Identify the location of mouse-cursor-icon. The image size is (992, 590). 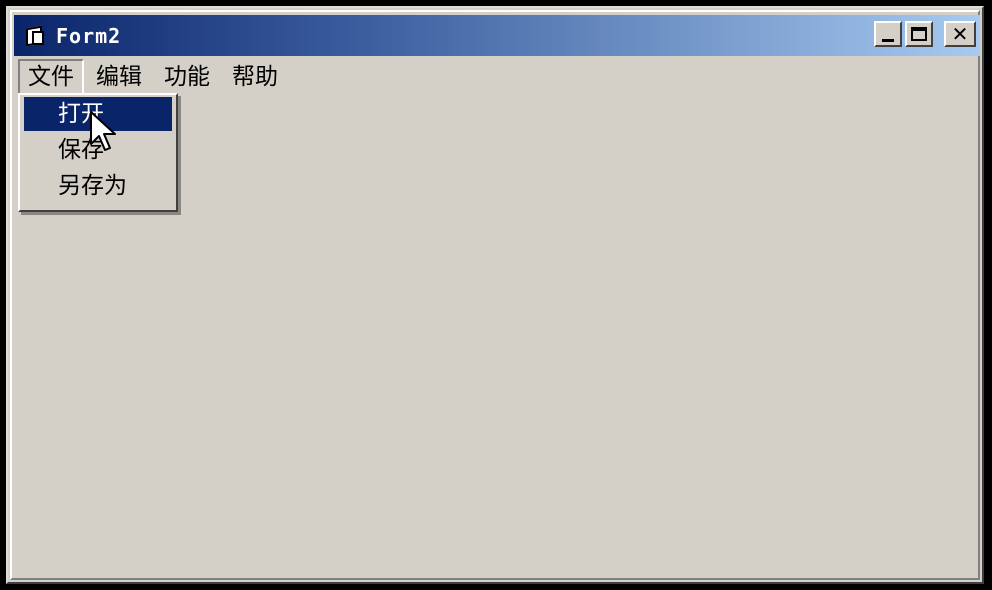
(103, 131).